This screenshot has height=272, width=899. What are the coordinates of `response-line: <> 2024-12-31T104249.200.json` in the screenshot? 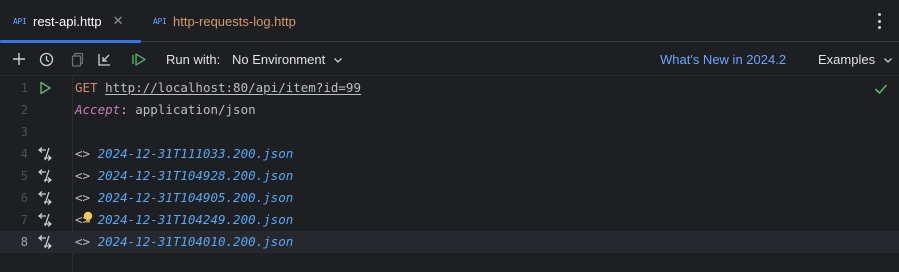 It's located at (184, 219).